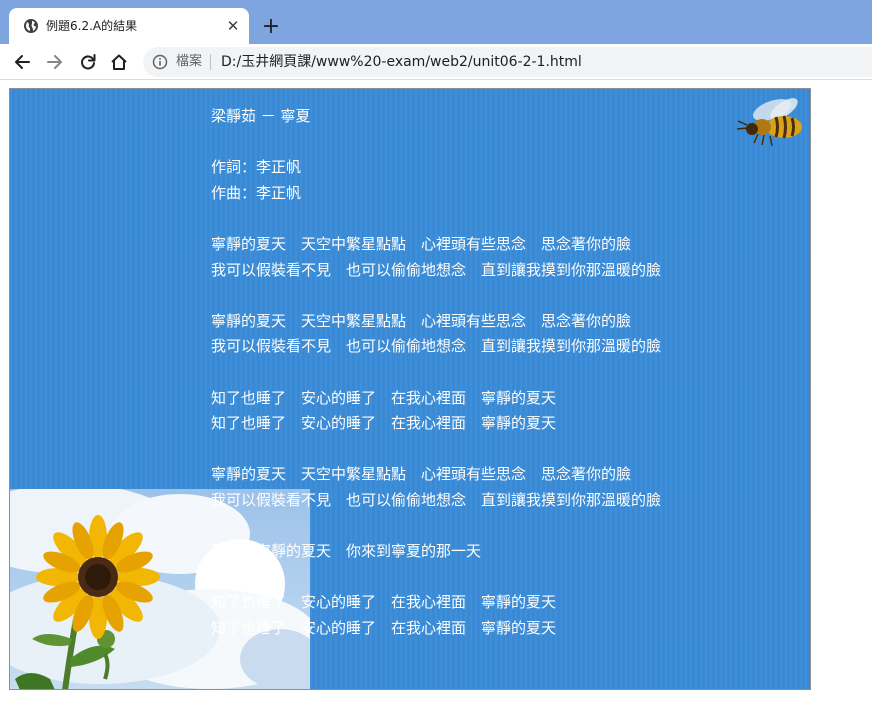 The width and height of the screenshot is (872, 727). I want to click on back-button, so click(22, 62).